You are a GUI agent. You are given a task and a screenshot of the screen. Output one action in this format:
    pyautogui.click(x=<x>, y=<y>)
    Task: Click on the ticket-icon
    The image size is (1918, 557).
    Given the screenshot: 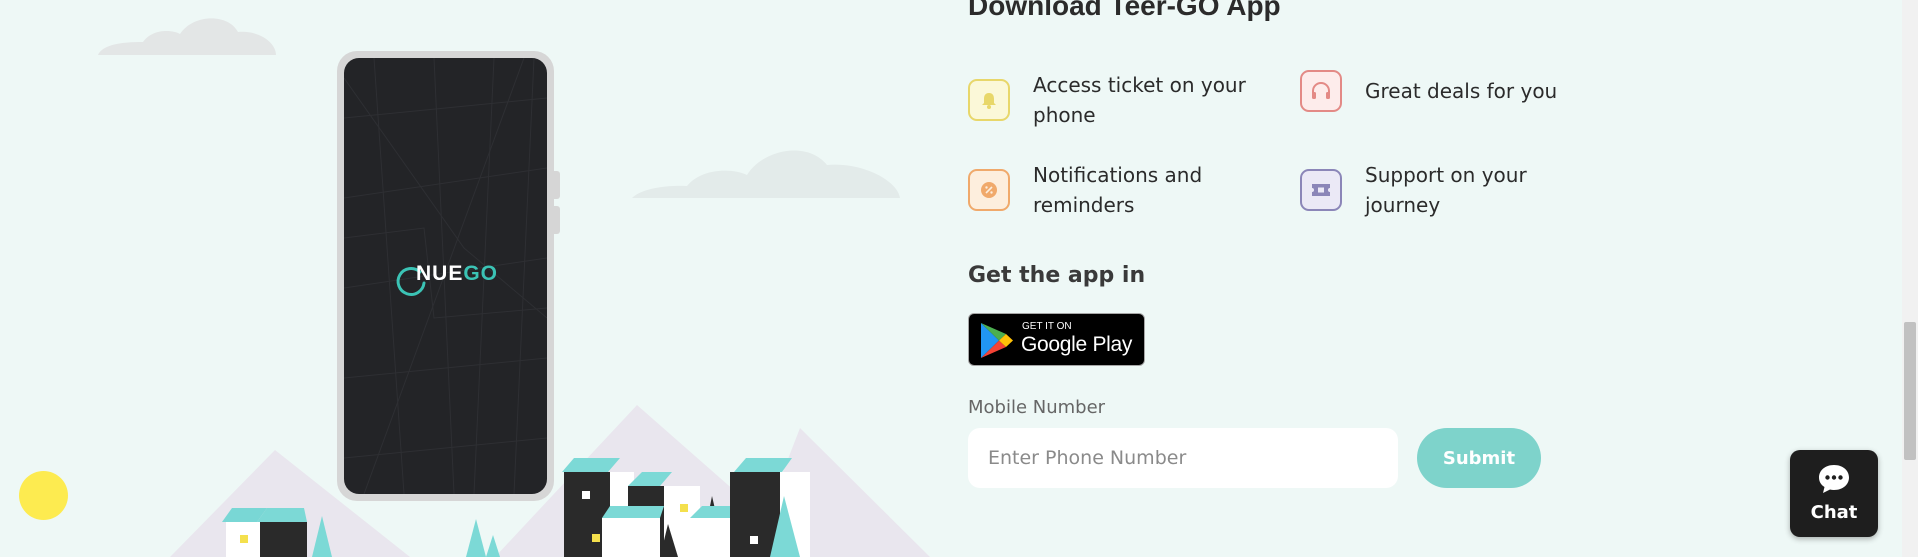 What is the action you would take?
    pyautogui.click(x=1321, y=190)
    